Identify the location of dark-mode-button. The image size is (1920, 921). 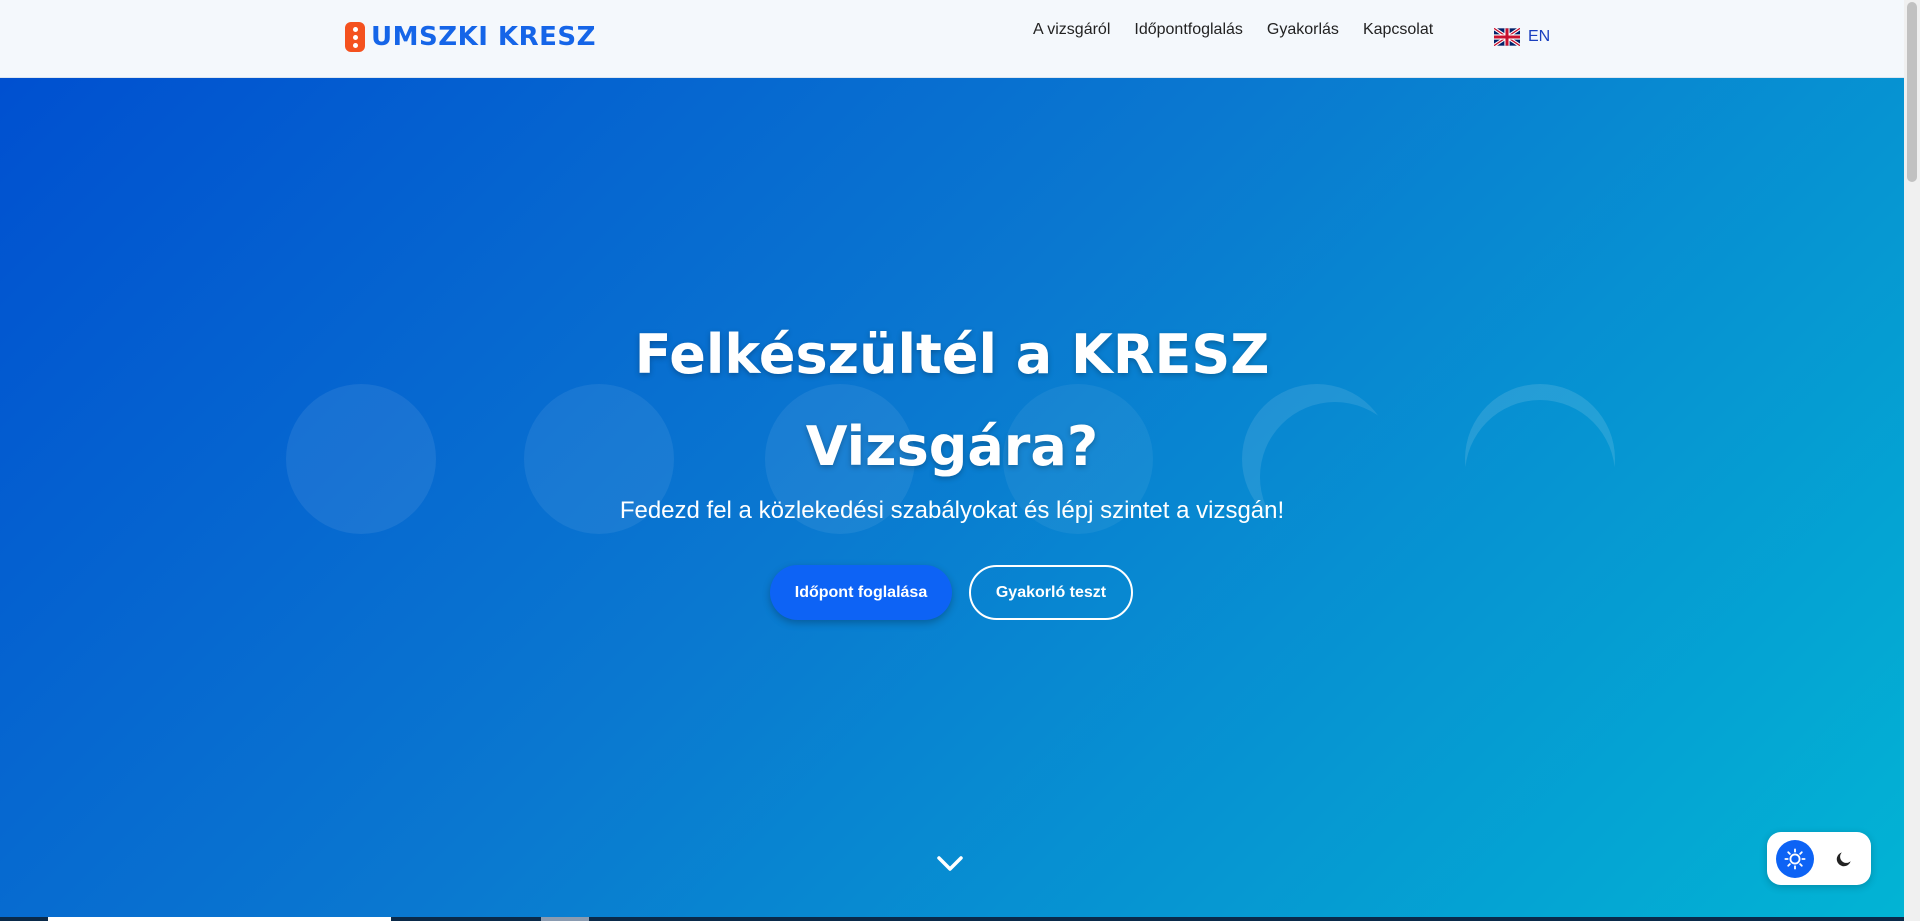
(1844, 859).